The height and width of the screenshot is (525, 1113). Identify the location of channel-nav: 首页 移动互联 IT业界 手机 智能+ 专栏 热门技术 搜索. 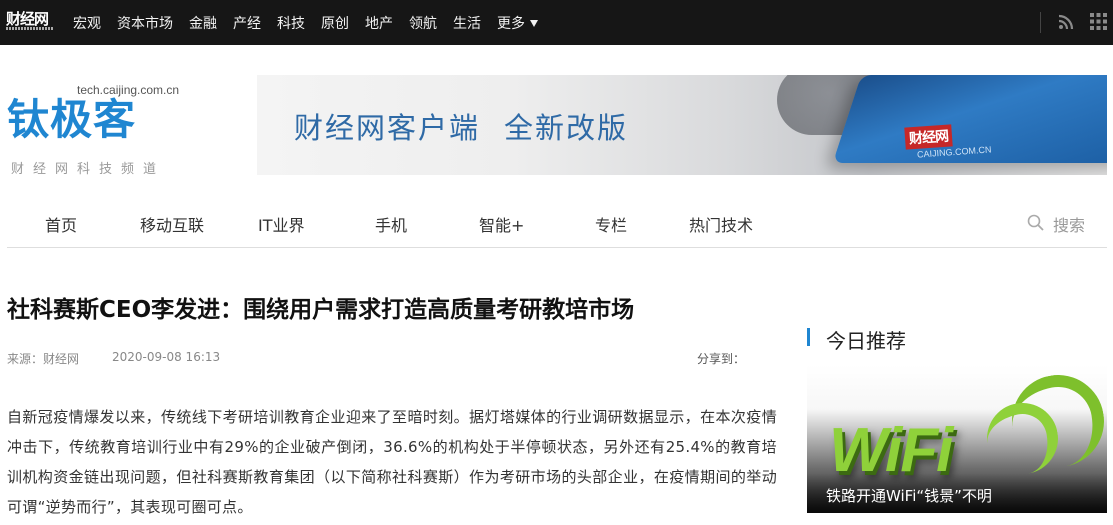
(557, 222).